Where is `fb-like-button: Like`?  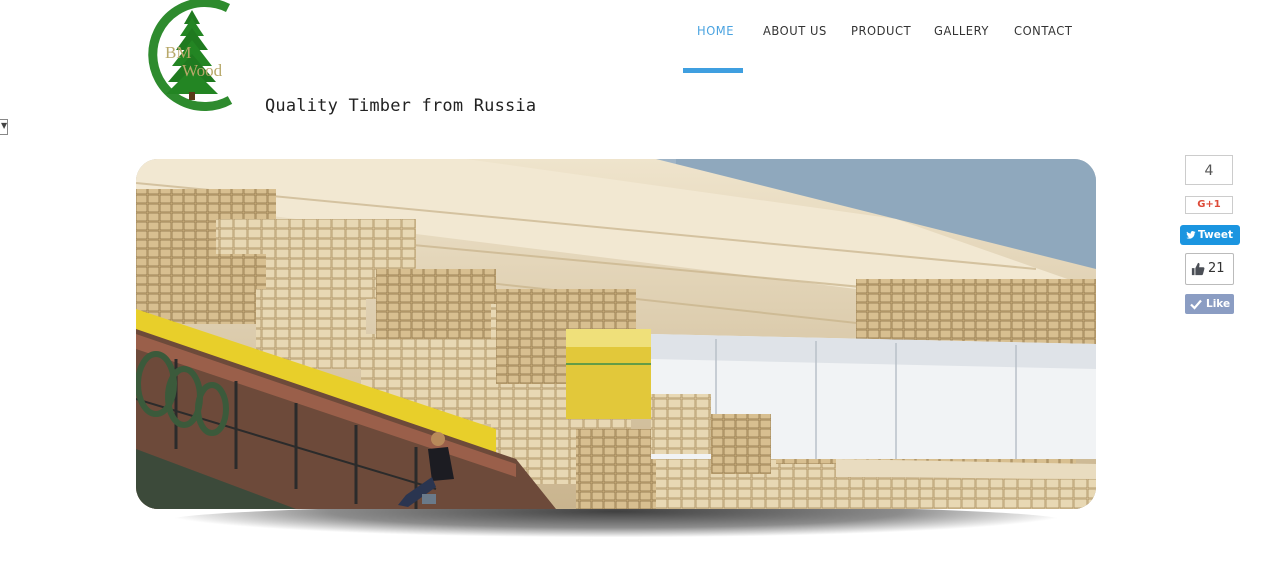
fb-like-button: Like is located at coordinates (1209, 304).